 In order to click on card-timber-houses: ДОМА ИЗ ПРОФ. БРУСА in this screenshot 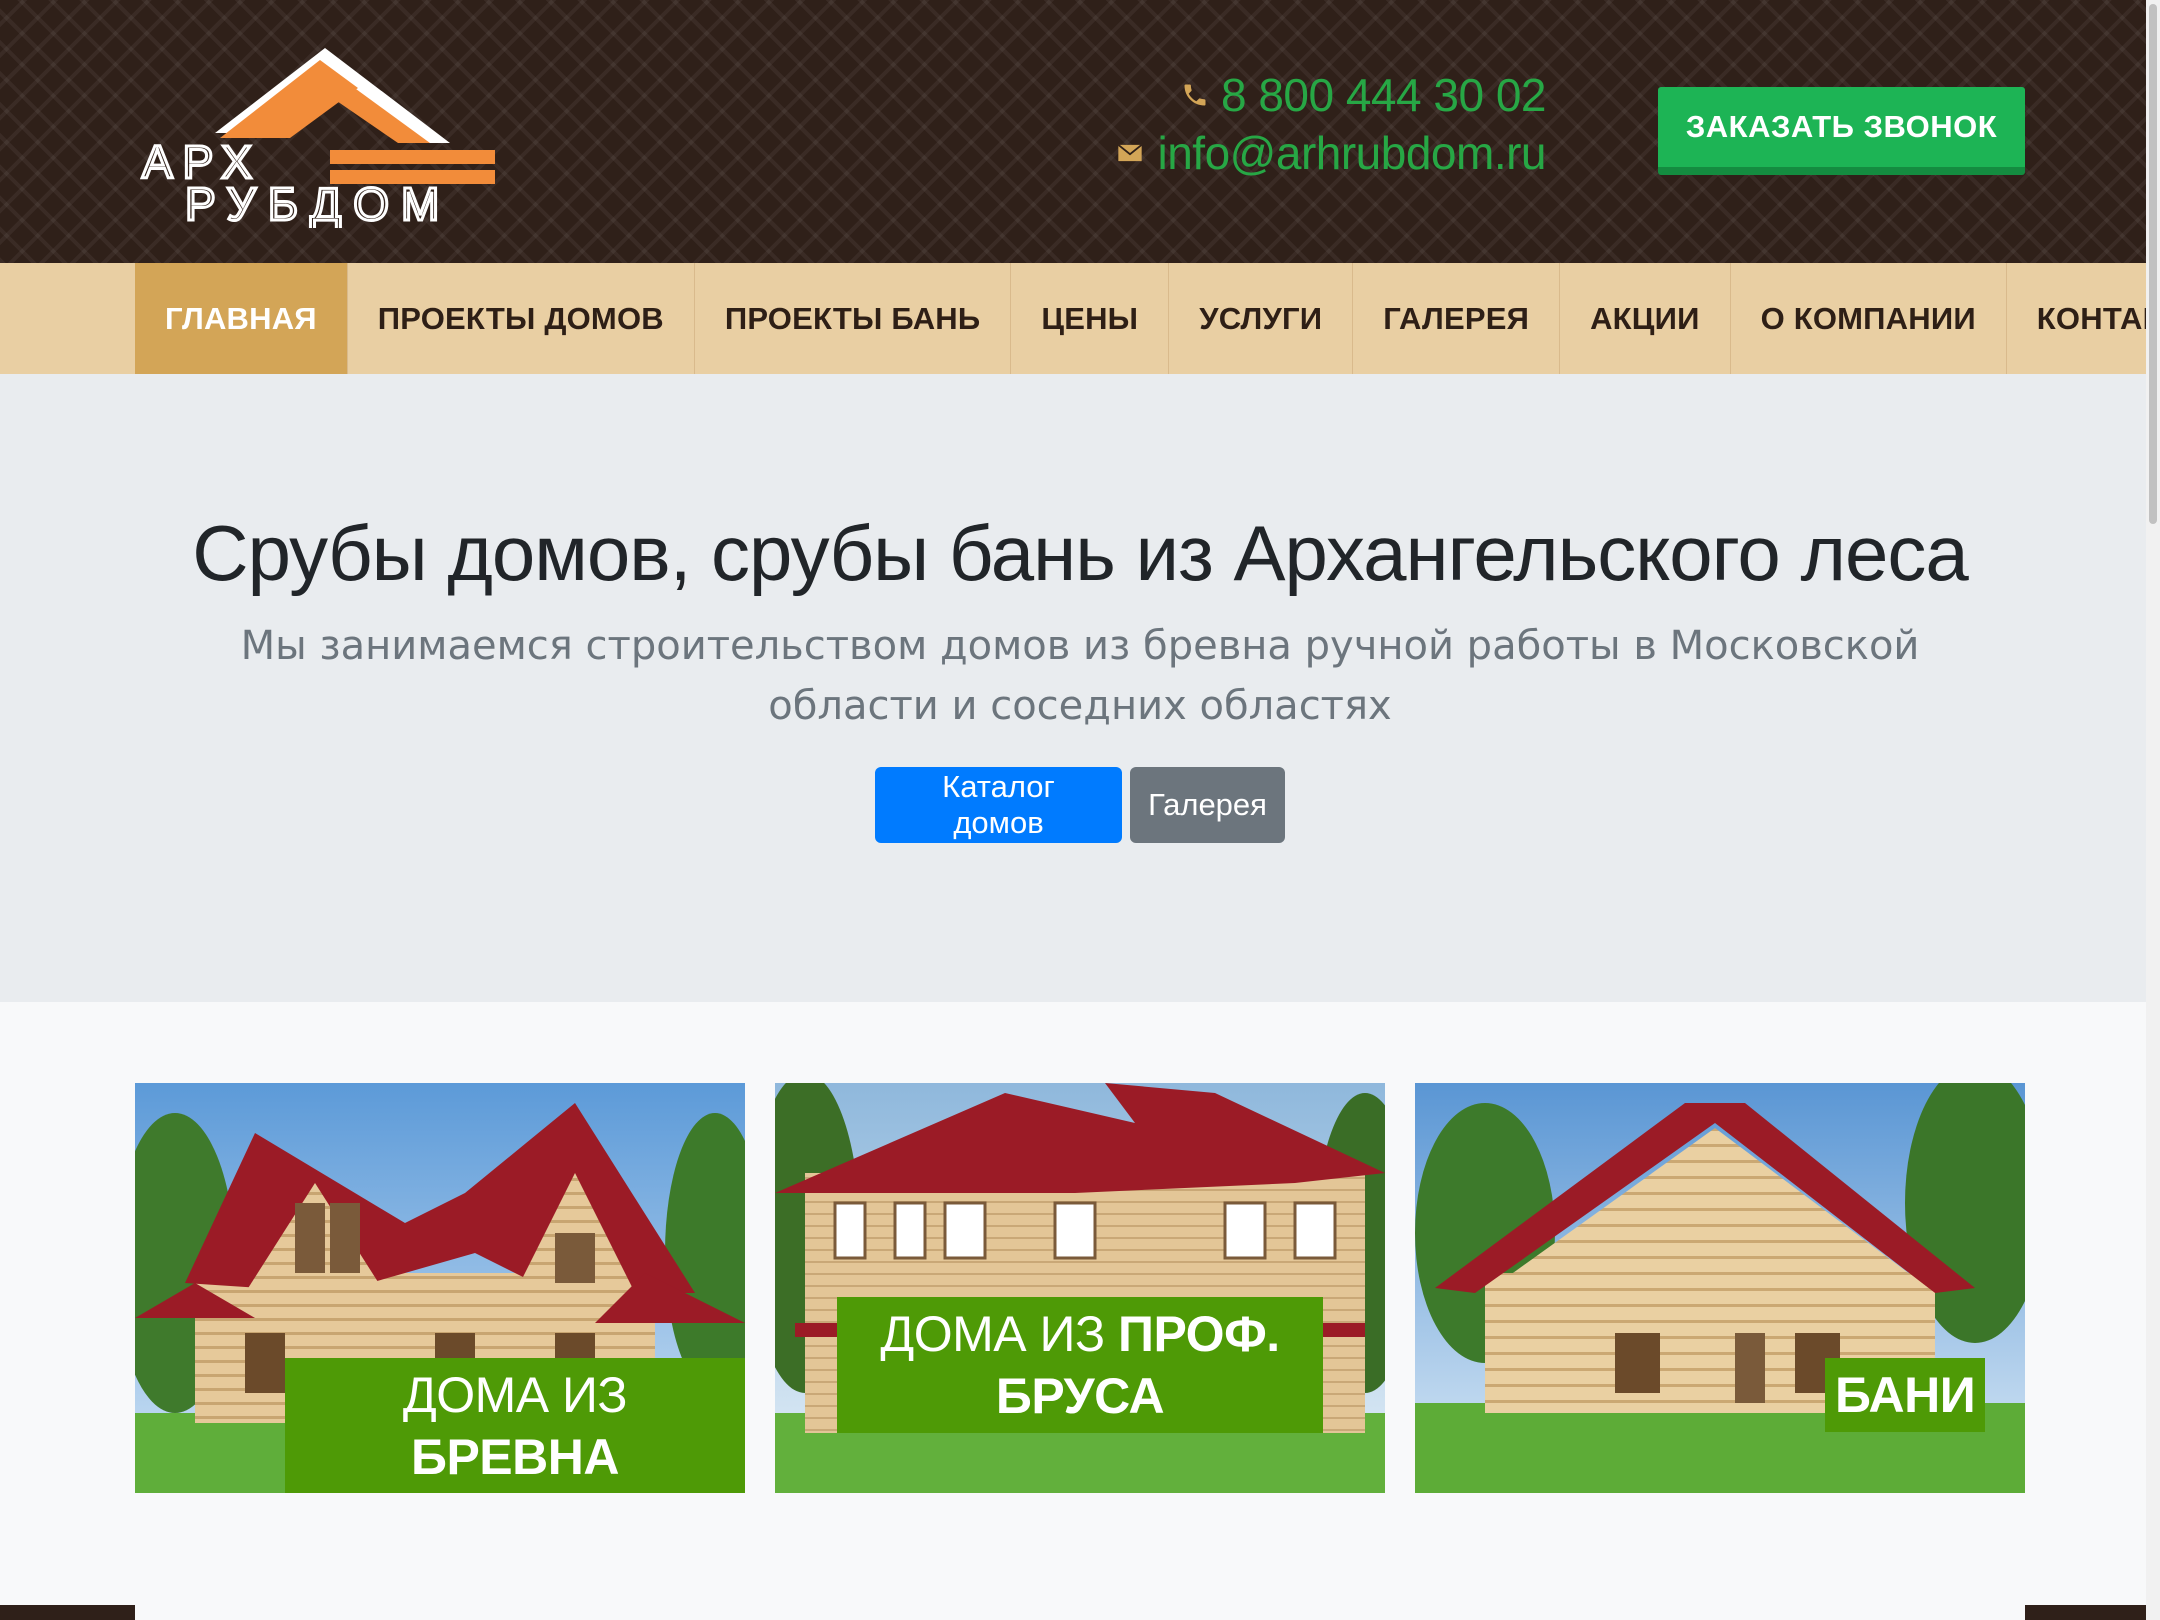, I will do `click(1080, 1288)`.